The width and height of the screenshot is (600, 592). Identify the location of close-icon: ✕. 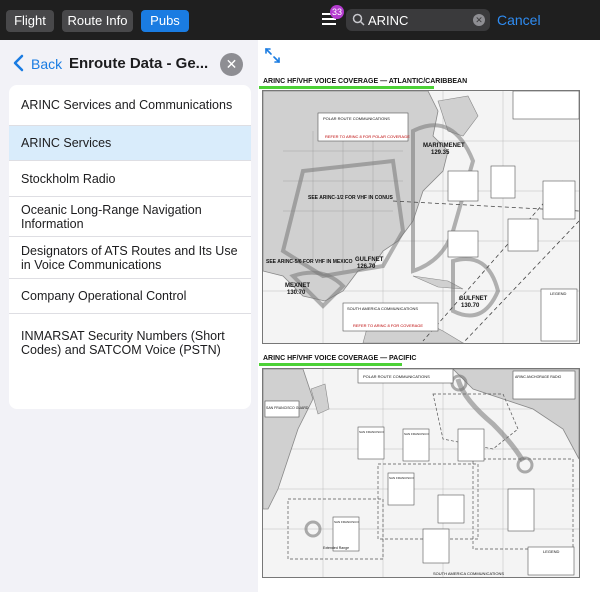
(231, 64).